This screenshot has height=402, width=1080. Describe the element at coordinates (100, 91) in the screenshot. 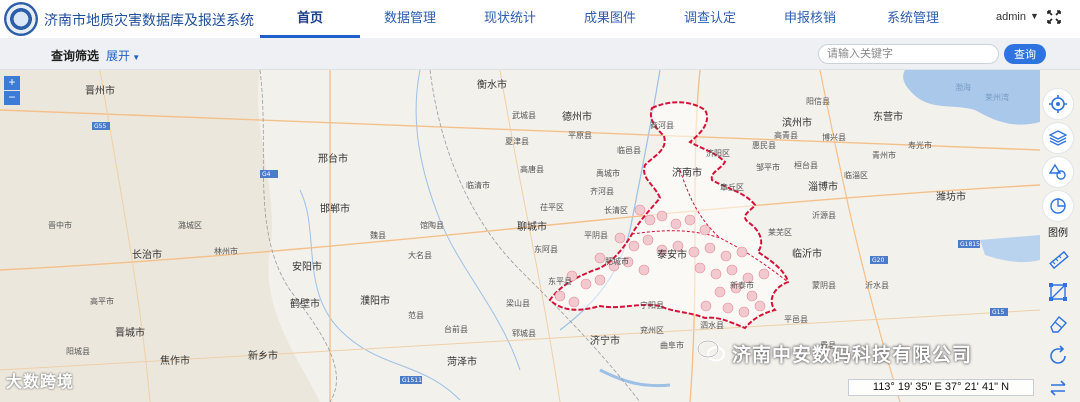

I see `map-label: 晋州市` at that location.